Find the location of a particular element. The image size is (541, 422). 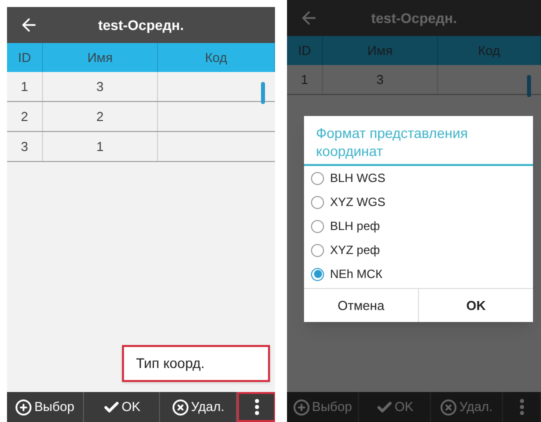

toolbar-button: Удал. is located at coordinates (199, 407).